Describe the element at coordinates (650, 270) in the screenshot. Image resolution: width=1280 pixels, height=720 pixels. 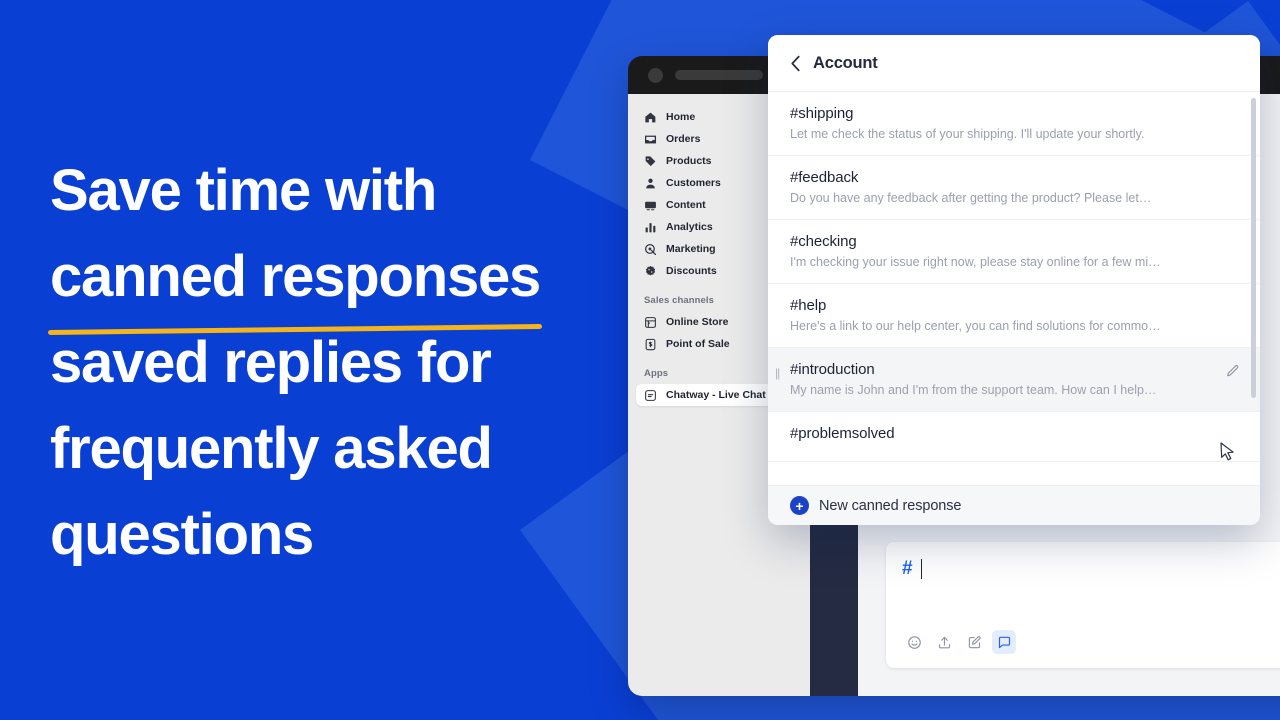
I see `discounts-icon` at that location.